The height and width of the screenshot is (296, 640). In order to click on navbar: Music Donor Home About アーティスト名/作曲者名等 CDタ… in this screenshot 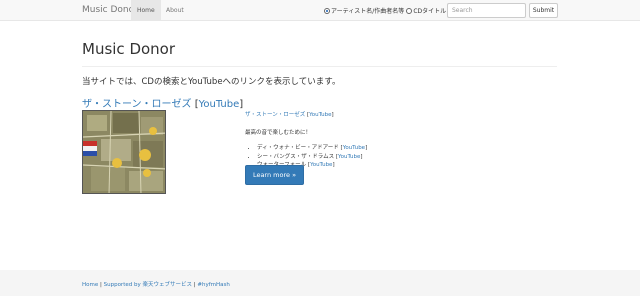, I will do `click(320, 10)`.